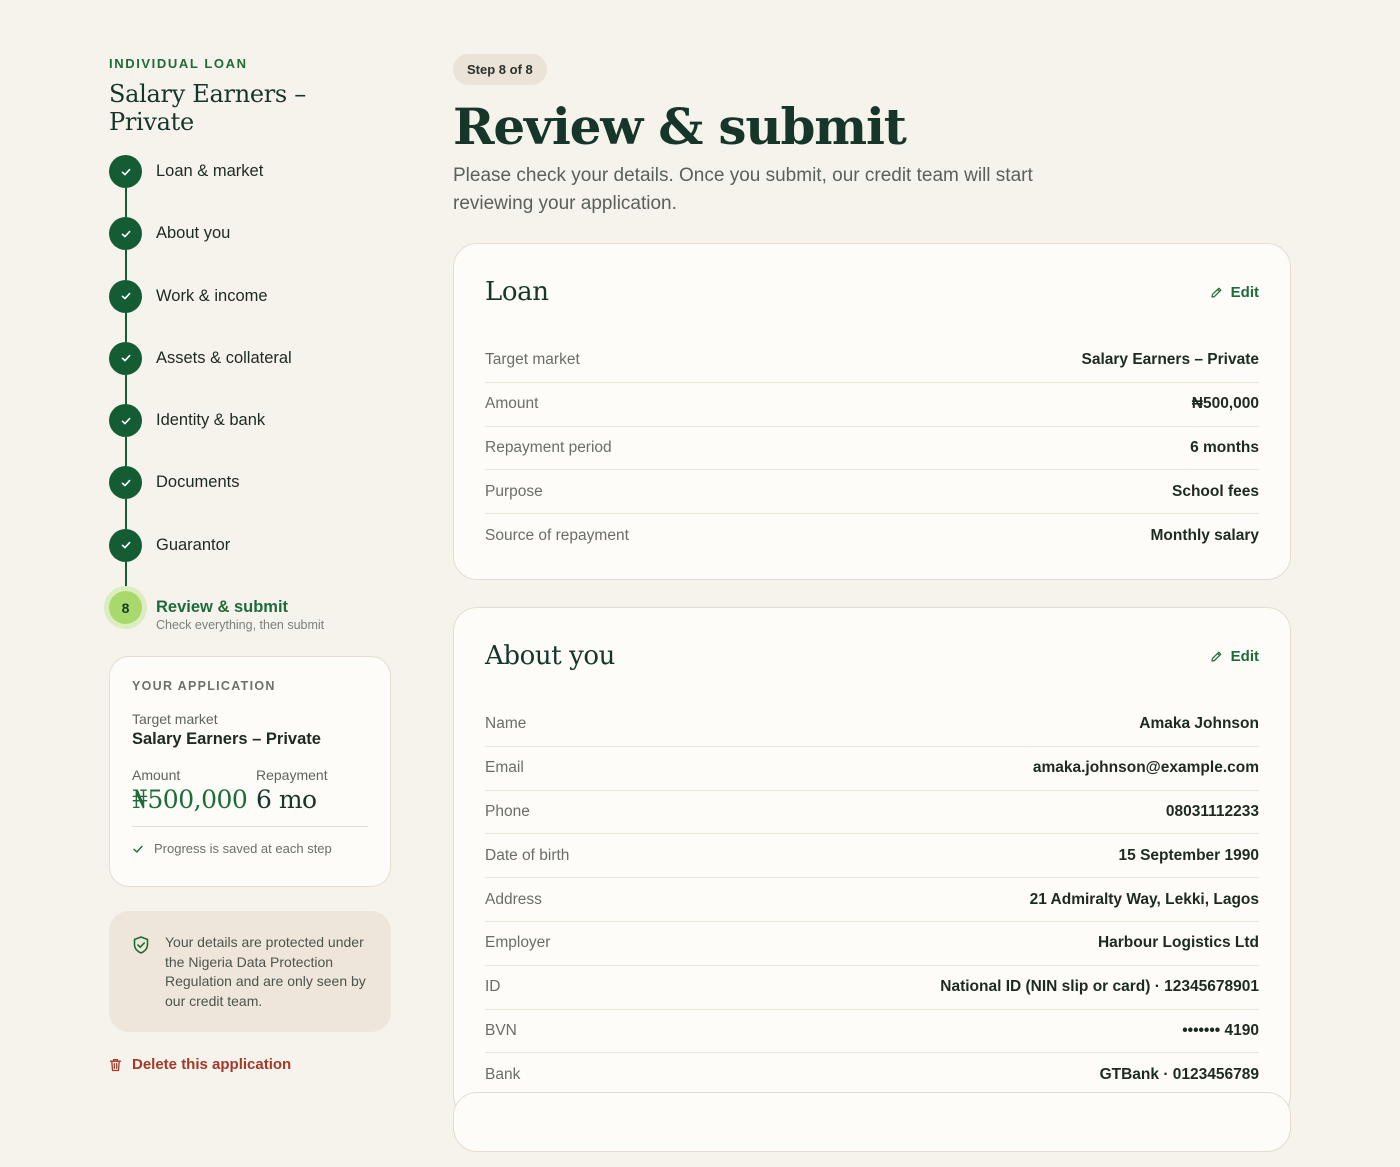  I want to click on step-label: Loan & market, so click(210, 171).